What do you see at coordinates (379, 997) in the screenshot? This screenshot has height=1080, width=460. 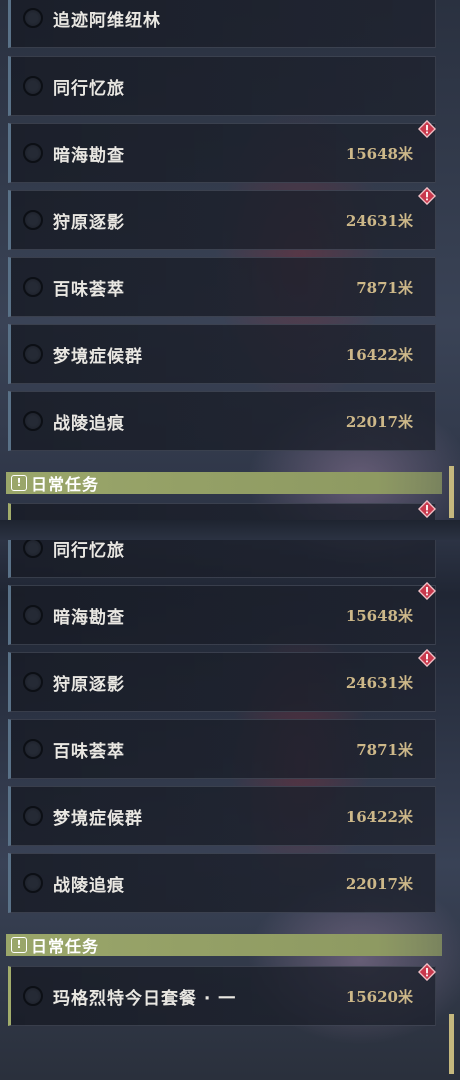 I see `quest-distance: 15620米` at bounding box center [379, 997].